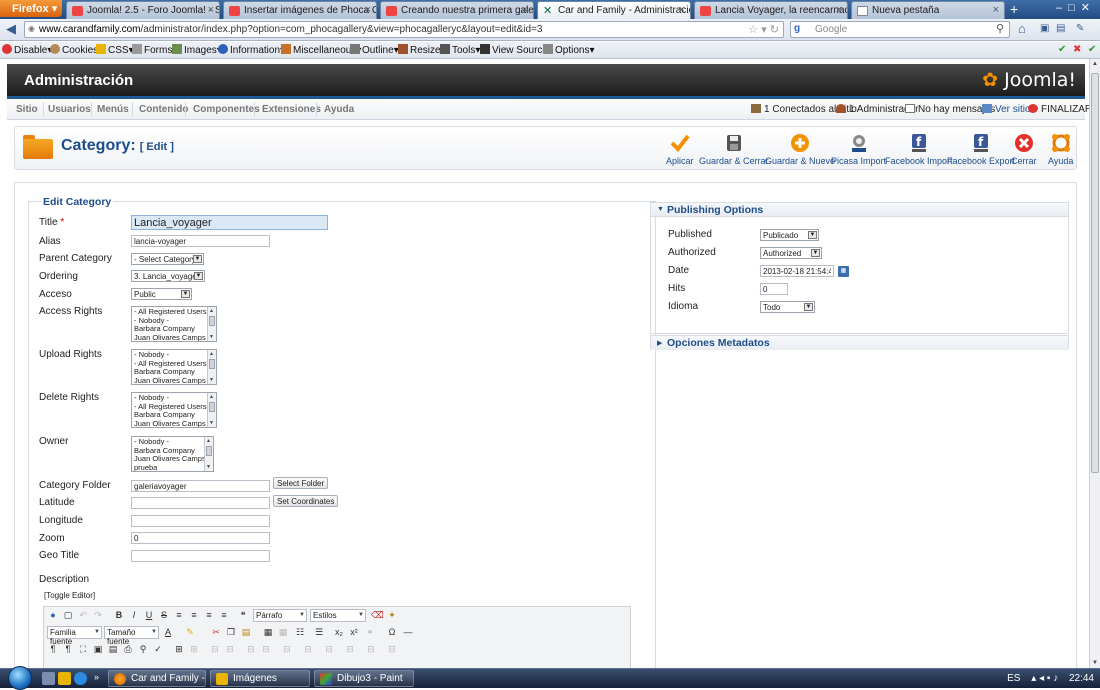 This screenshot has height=690, width=1100. What do you see at coordinates (230, 649) in the screenshot?
I see `table-merge-icon: ⊟` at bounding box center [230, 649].